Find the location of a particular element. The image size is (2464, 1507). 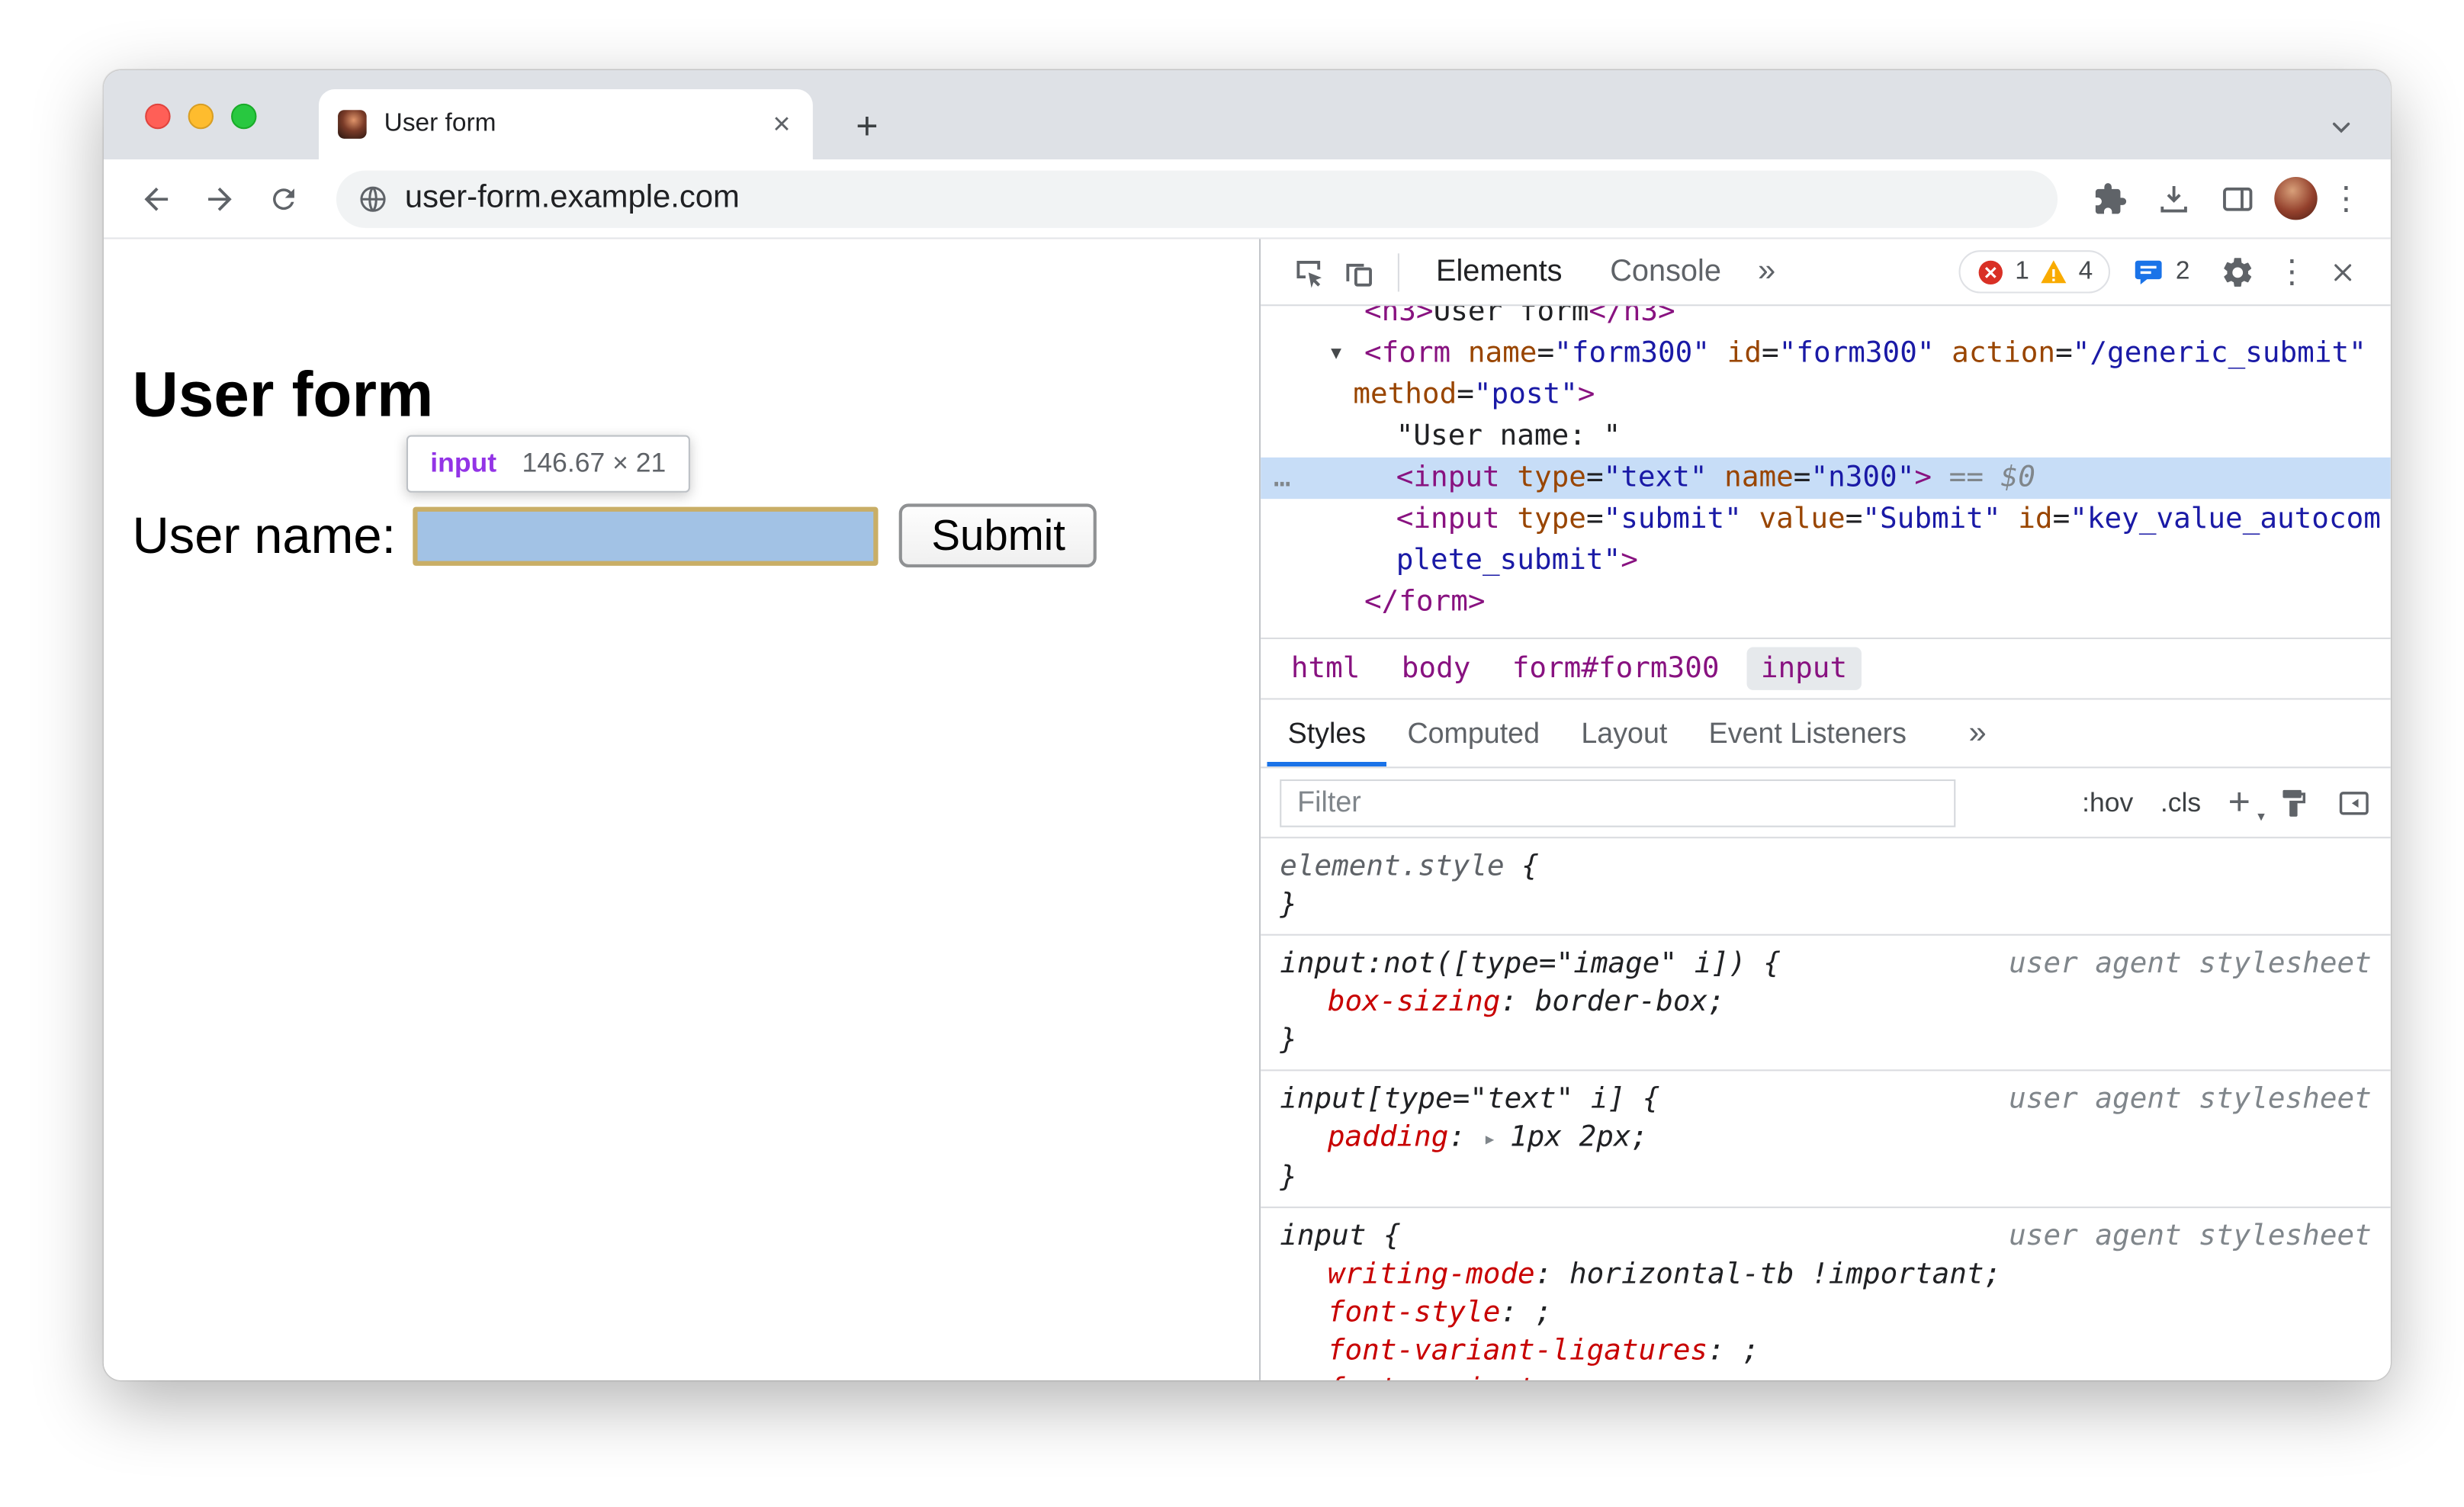

navigation-bar: user-form.example.com ⋮ is located at coordinates (1247, 199).